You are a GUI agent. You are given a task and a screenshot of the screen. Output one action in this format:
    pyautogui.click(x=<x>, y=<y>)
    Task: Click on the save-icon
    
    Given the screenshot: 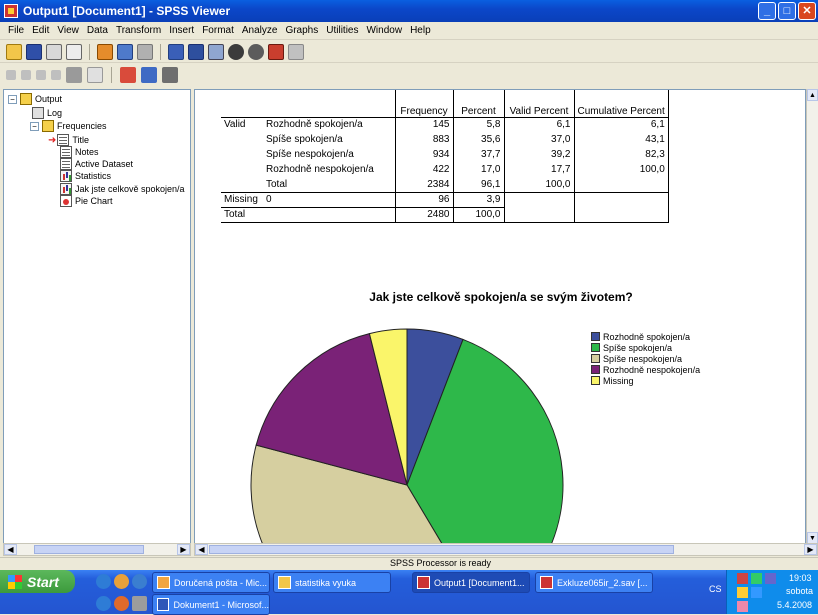 What is the action you would take?
    pyautogui.click(x=34, y=51)
    